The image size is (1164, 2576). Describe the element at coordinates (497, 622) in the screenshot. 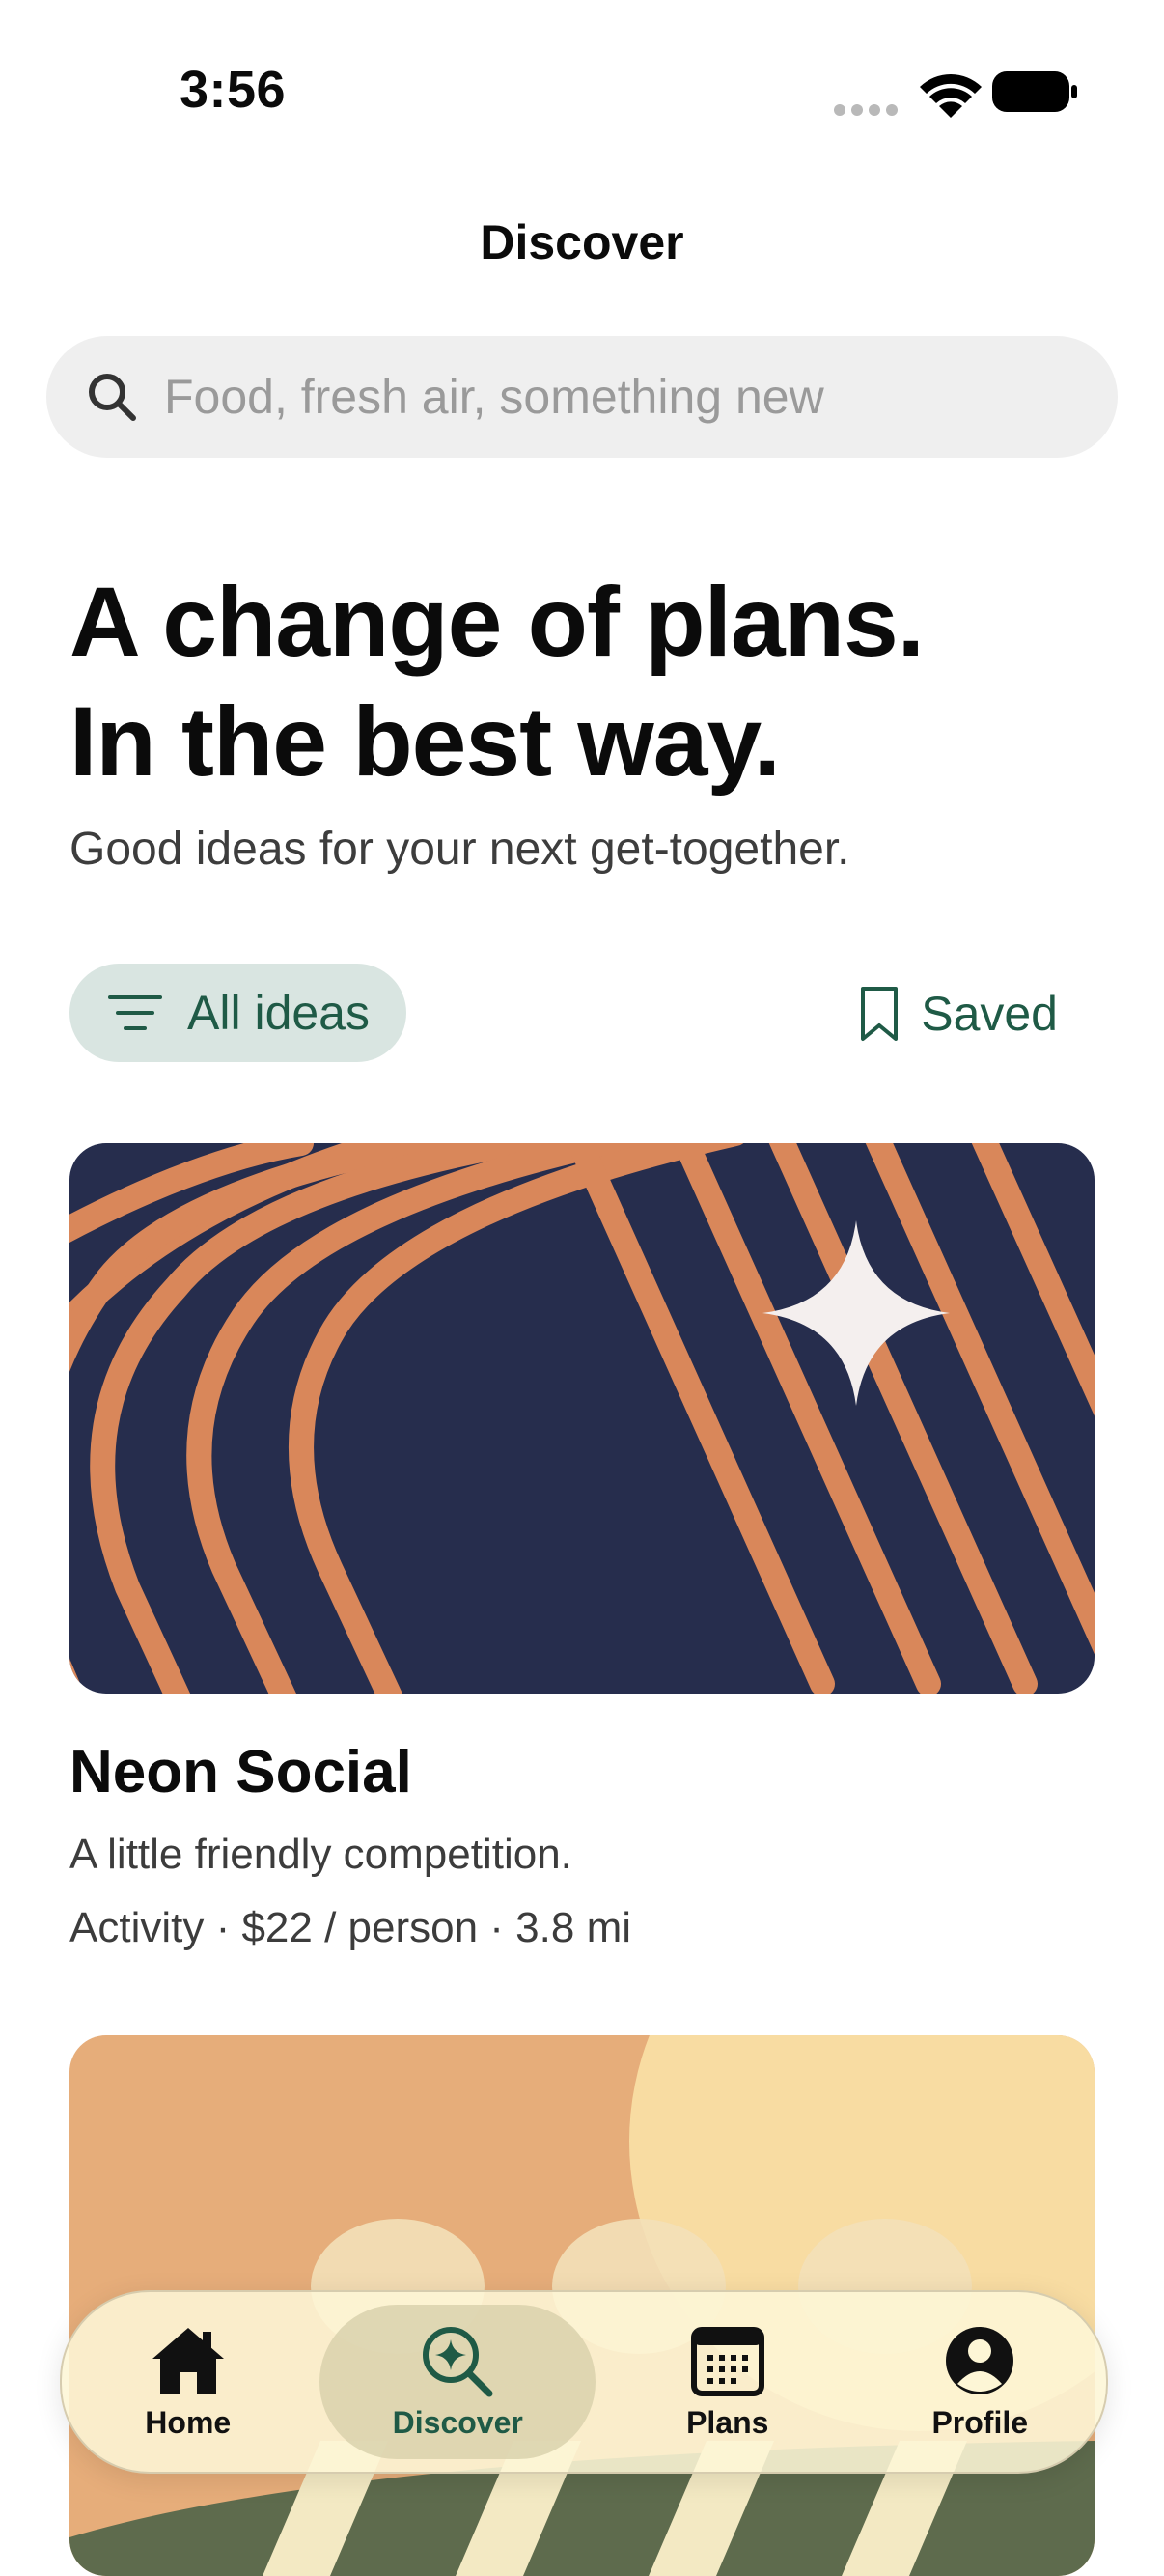

I see `hero-title-line1: A change of plans.` at that location.